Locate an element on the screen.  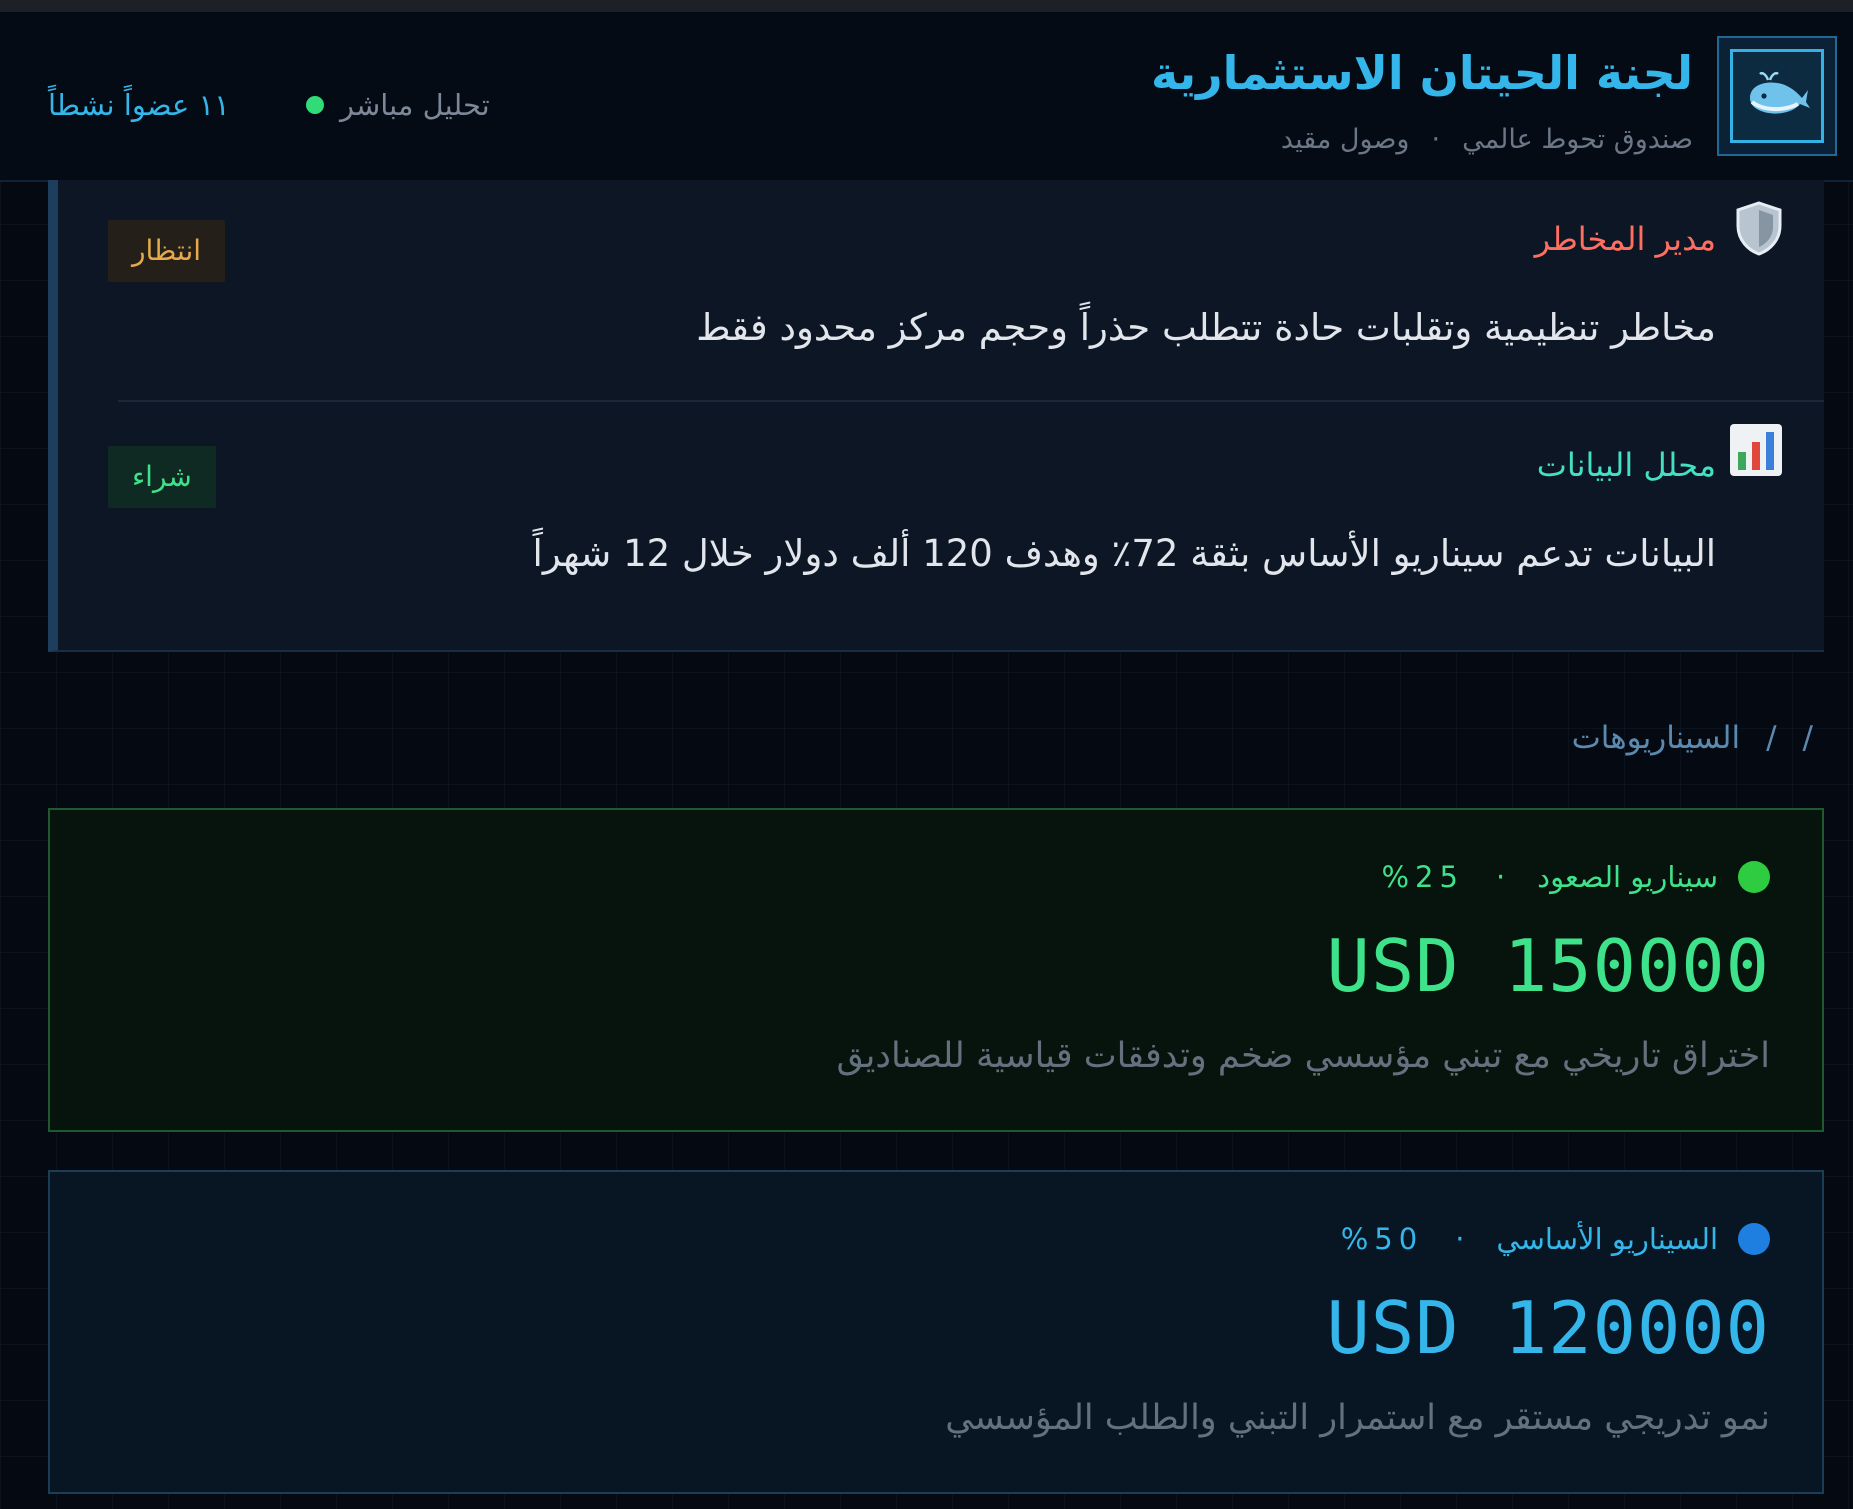
shield-icon is located at coordinates (1759, 234).